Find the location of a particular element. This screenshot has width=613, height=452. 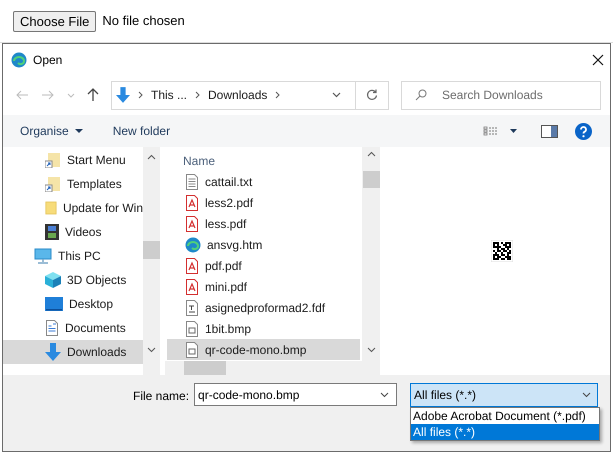

film-icon is located at coordinates (52, 232).